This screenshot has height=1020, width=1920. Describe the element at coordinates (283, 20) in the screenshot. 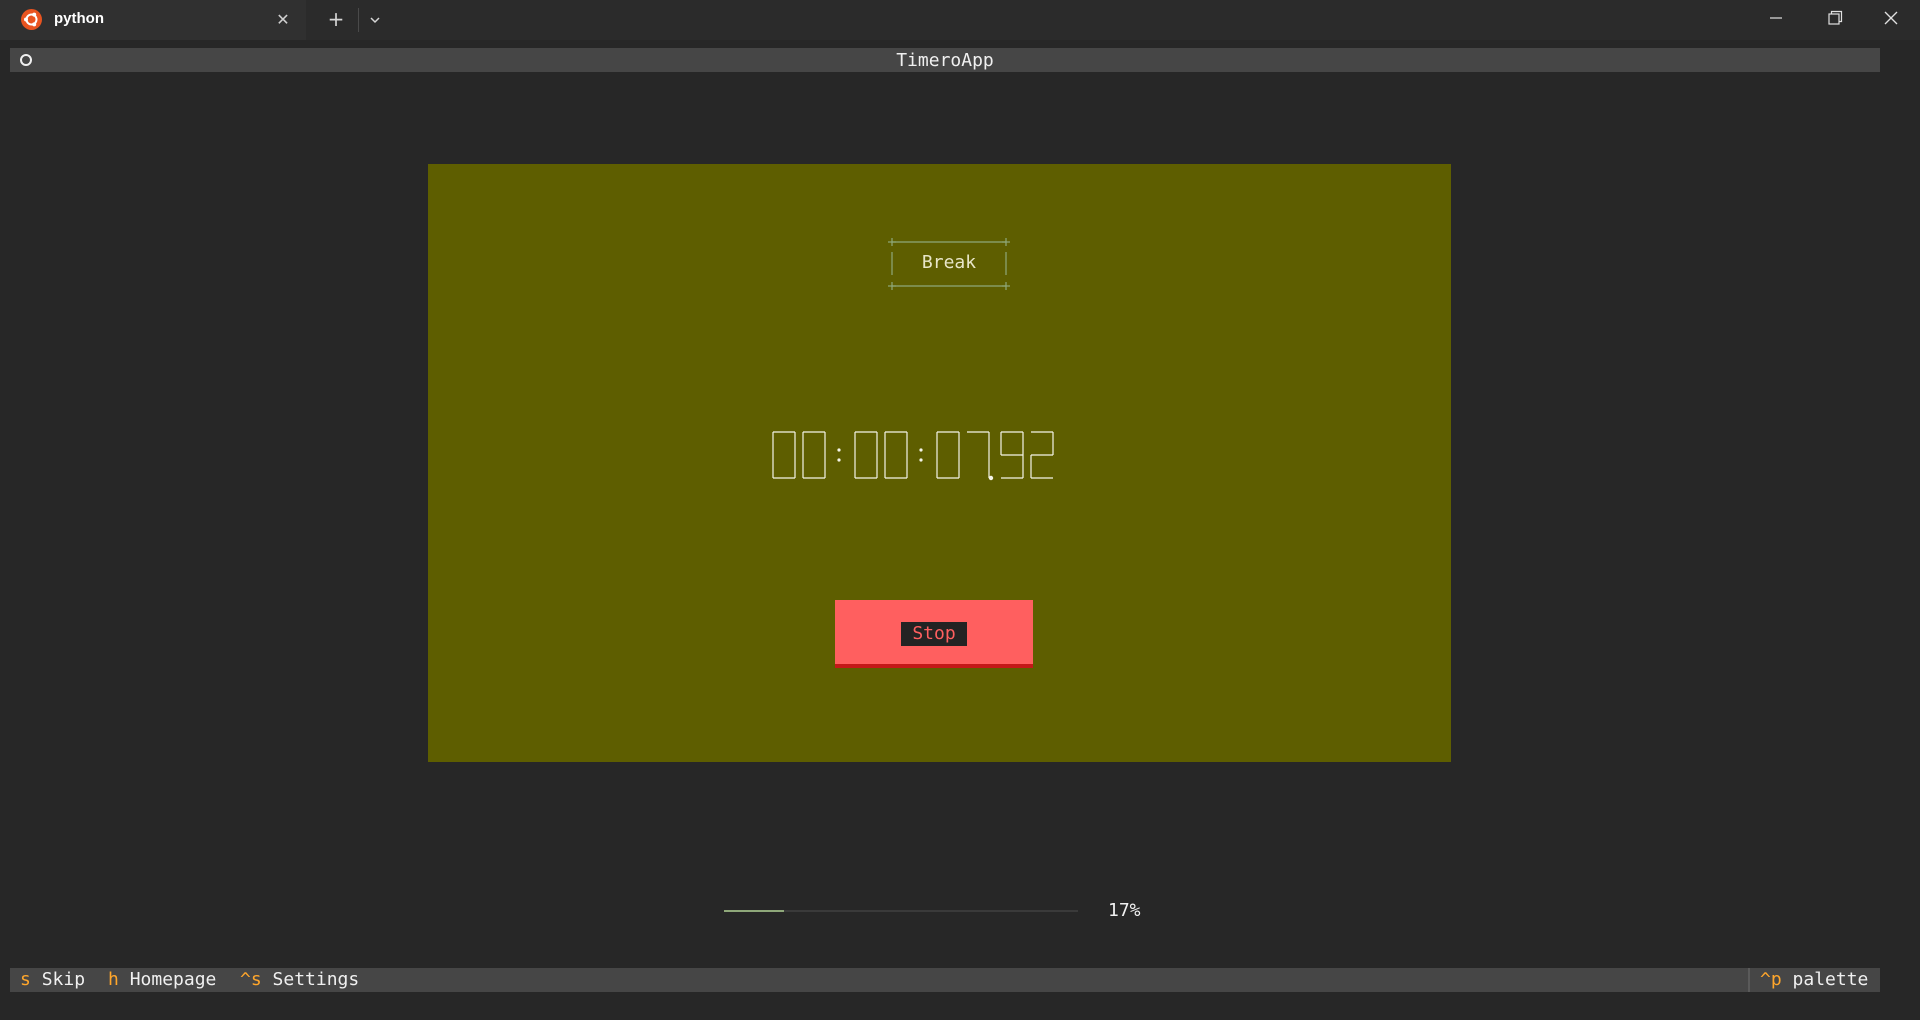

I see `tab-close-icon: ✕` at that location.